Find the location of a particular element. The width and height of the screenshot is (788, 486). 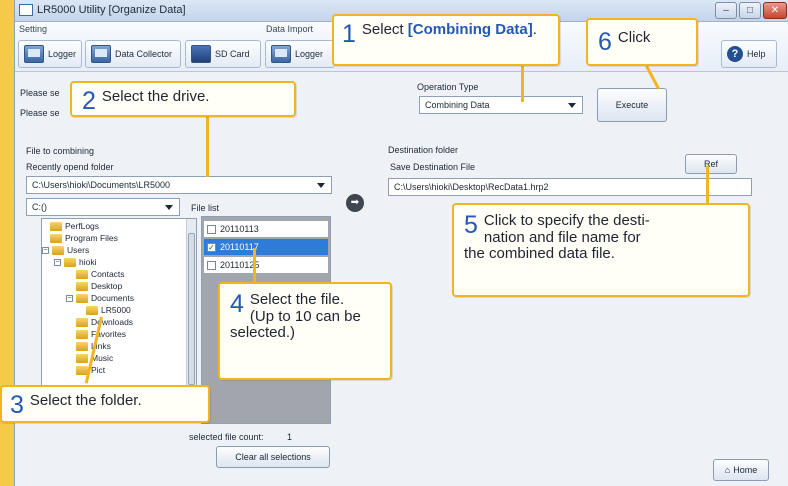

callout-3-number: 3 is located at coordinates (17, 405).